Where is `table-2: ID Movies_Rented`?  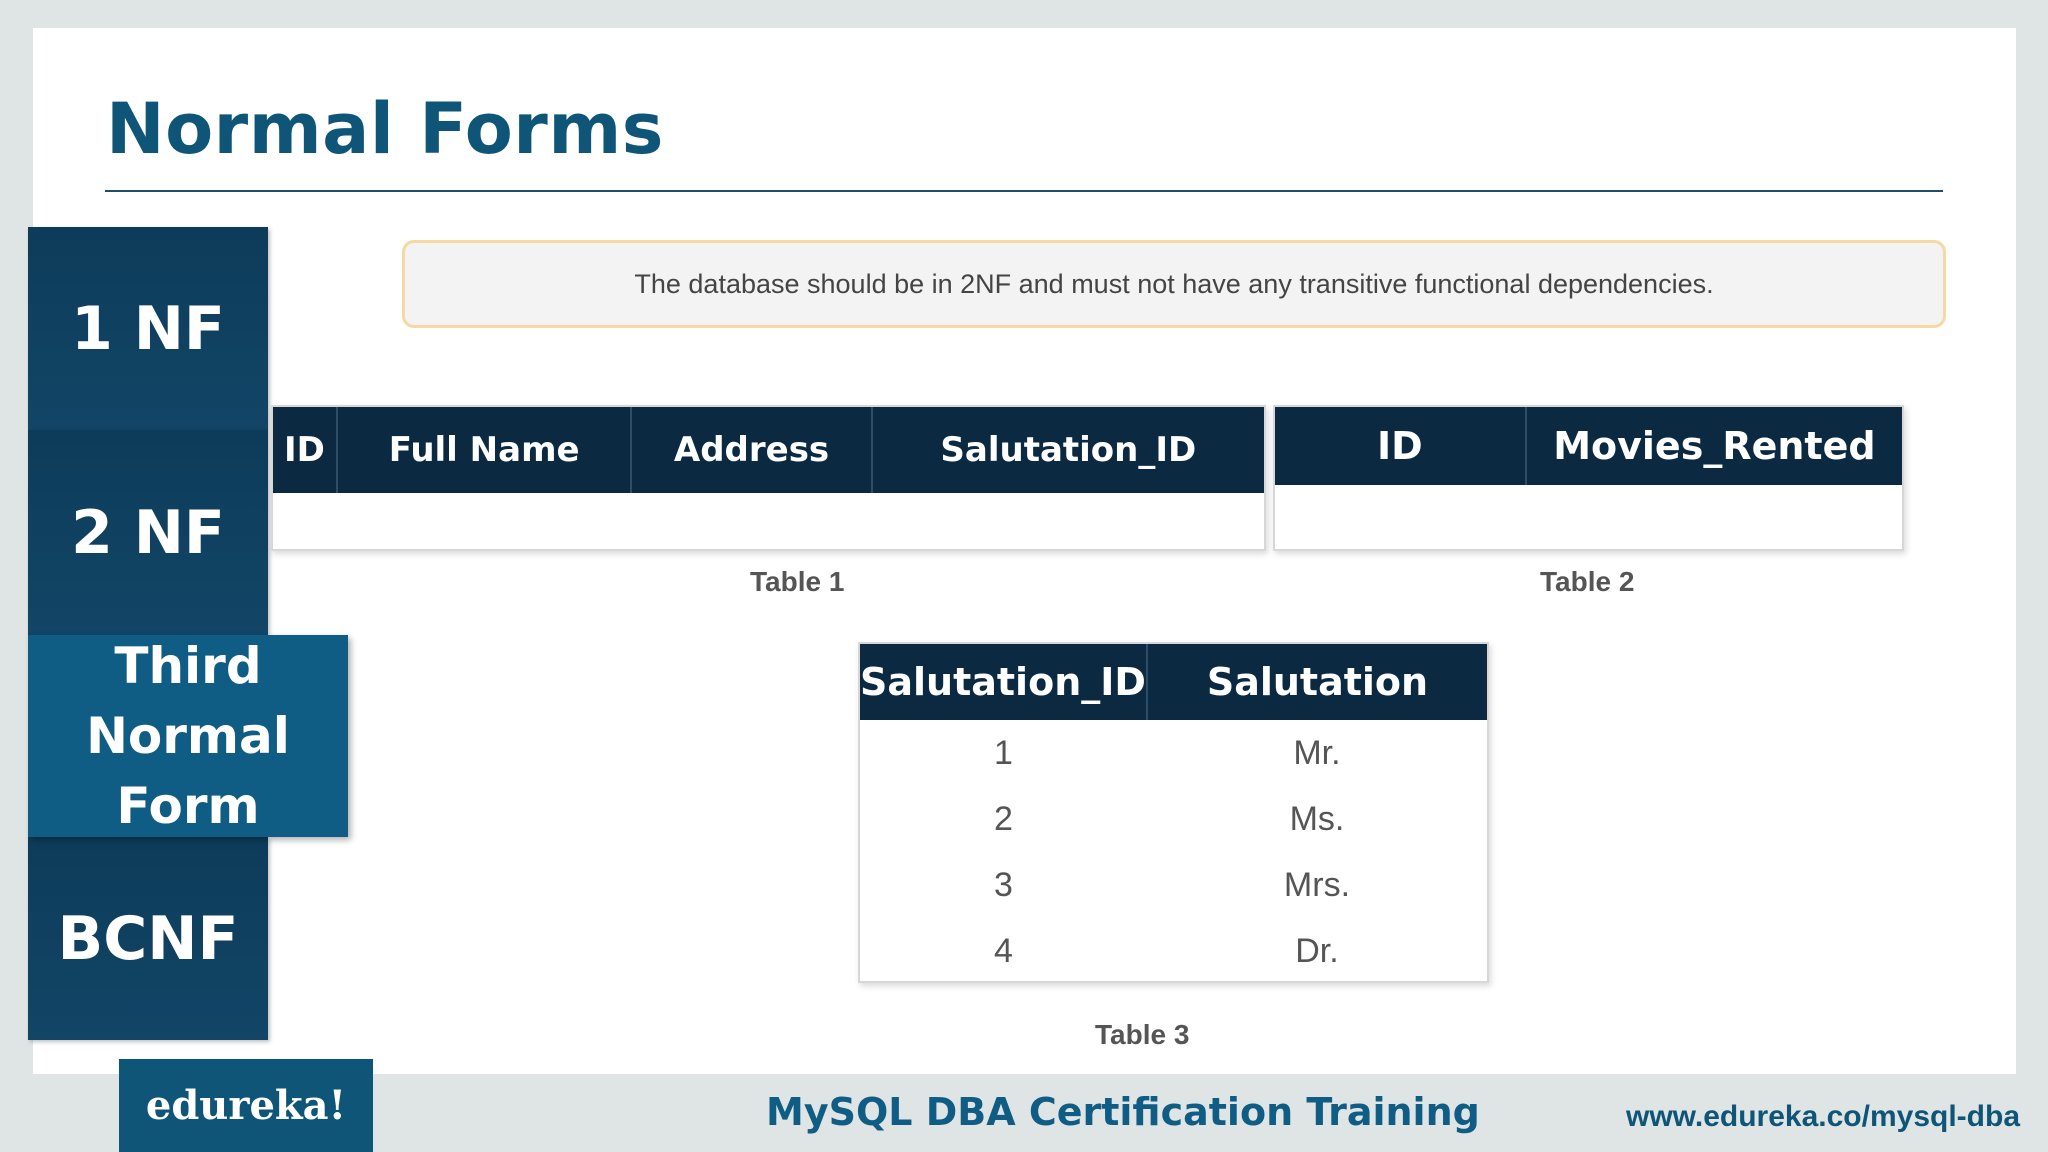
table-2: ID Movies_Rented is located at coordinates (1588, 478).